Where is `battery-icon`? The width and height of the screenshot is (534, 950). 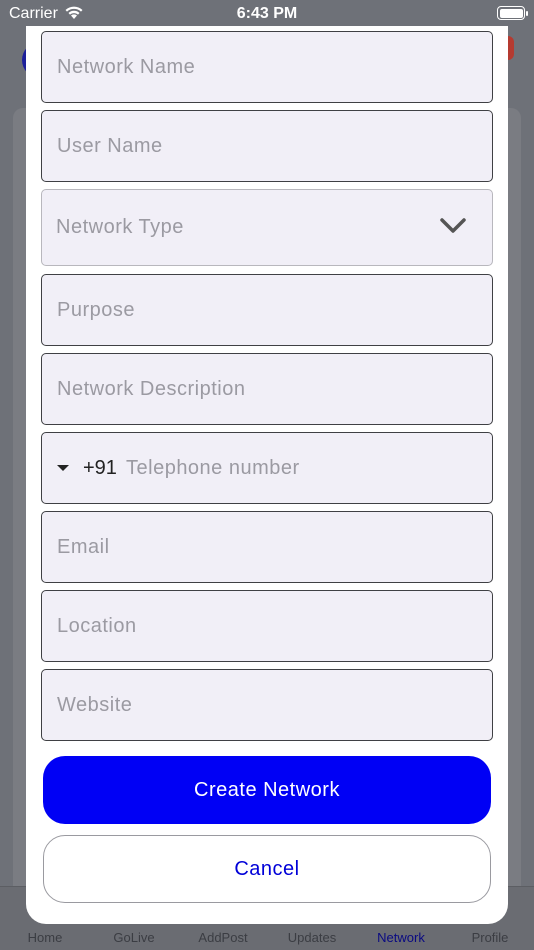 battery-icon is located at coordinates (512, 13).